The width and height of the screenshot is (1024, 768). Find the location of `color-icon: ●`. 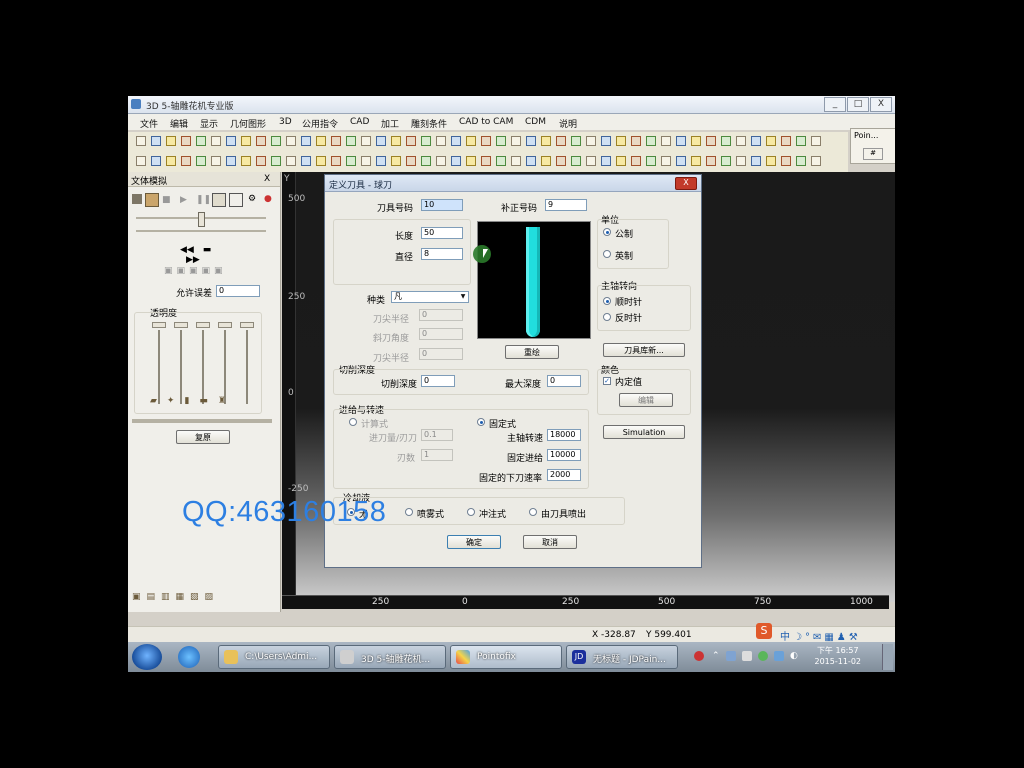

color-icon: ● is located at coordinates (268, 199).